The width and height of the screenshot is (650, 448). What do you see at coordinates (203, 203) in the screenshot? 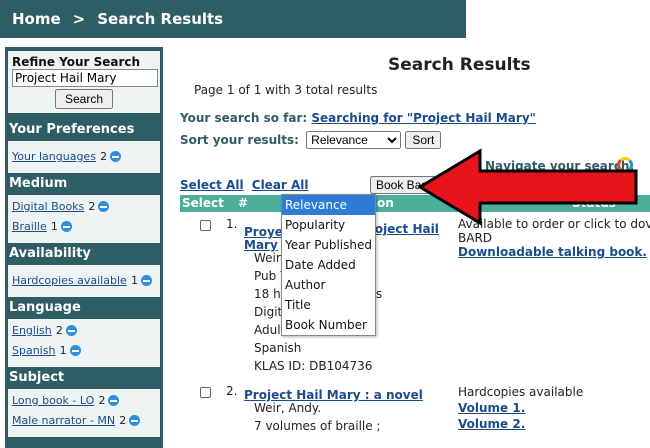
I see `column-select: Select` at bounding box center [203, 203].